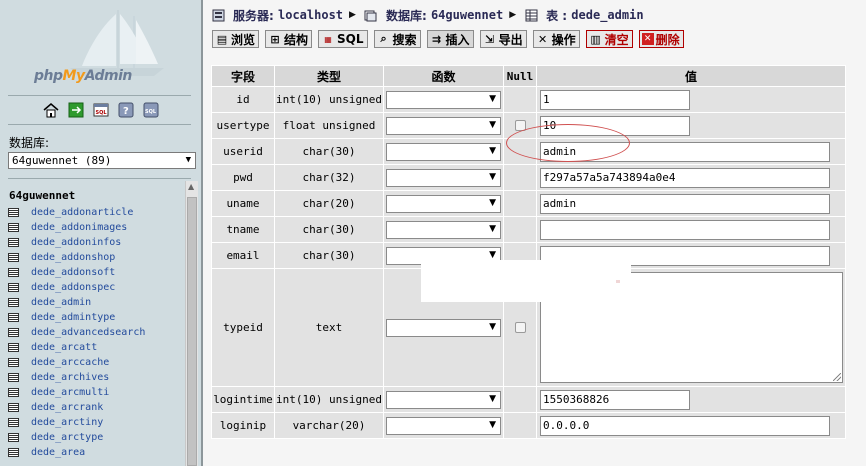  What do you see at coordinates (661, 39) in the screenshot?
I see `tab-drop: ✕ 删除` at bounding box center [661, 39].